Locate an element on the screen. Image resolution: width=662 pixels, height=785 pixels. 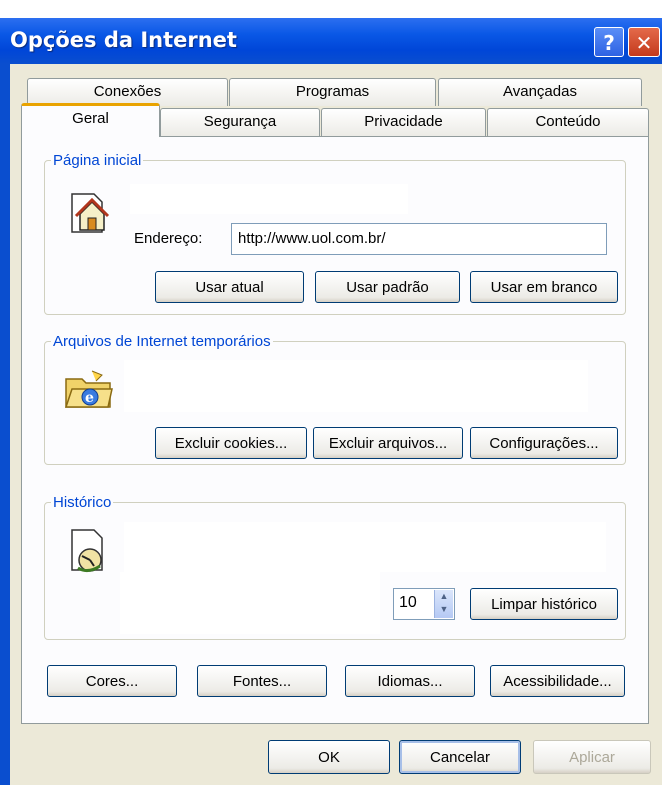
title-bar: Opções da Internet ? ✕ is located at coordinates (331, 41).